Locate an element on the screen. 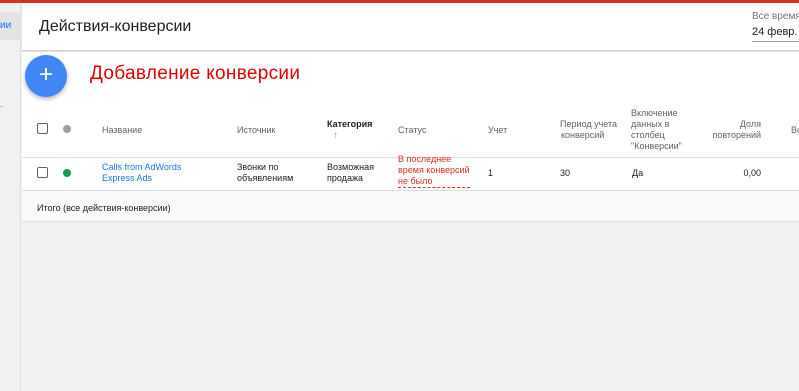 The image size is (799, 391). page-title: Действия-конверсии is located at coordinates (115, 26).